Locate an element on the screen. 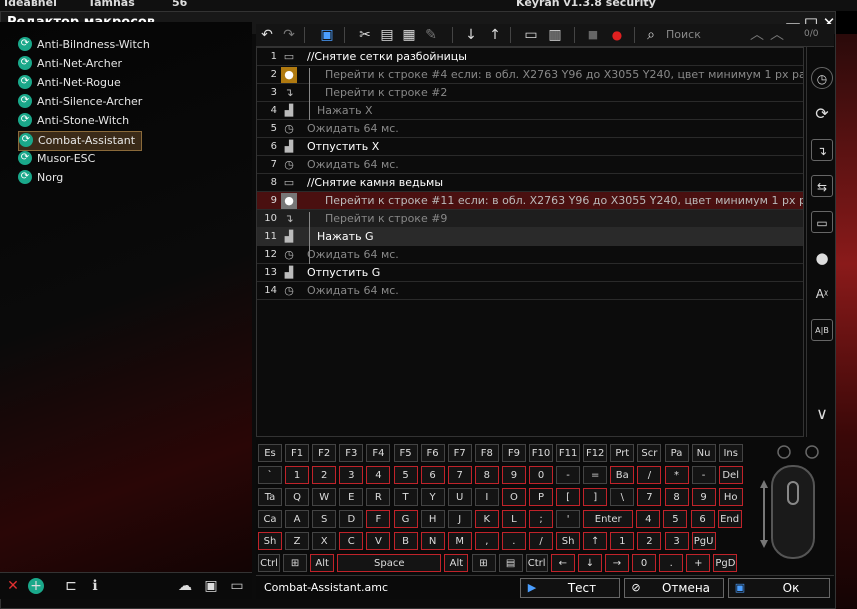 Image resolution: width=857 pixels, height=609 pixels. key: 4 is located at coordinates (648, 519).